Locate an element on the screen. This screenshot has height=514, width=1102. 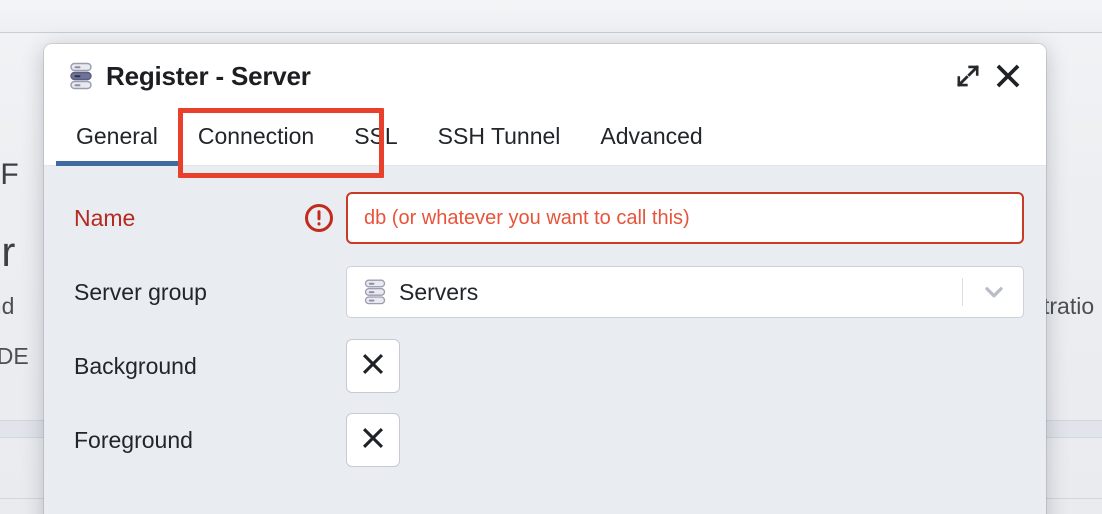
maximize-icon is located at coordinates (968, 76).